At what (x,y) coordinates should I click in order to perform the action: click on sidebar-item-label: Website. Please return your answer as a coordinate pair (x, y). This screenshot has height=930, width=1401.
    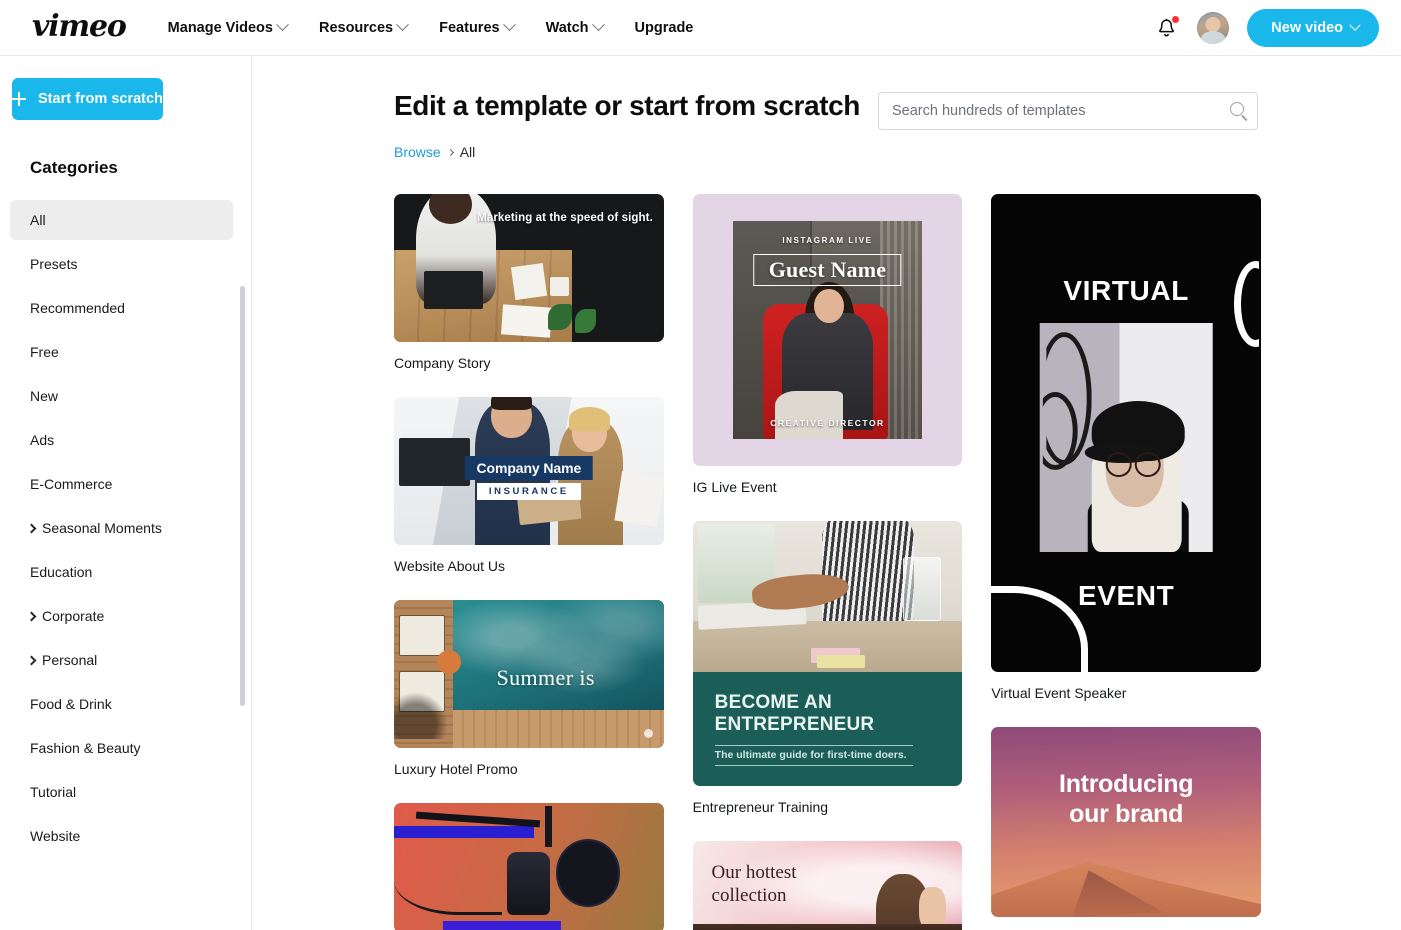
    Looking at the image, I should click on (55, 836).